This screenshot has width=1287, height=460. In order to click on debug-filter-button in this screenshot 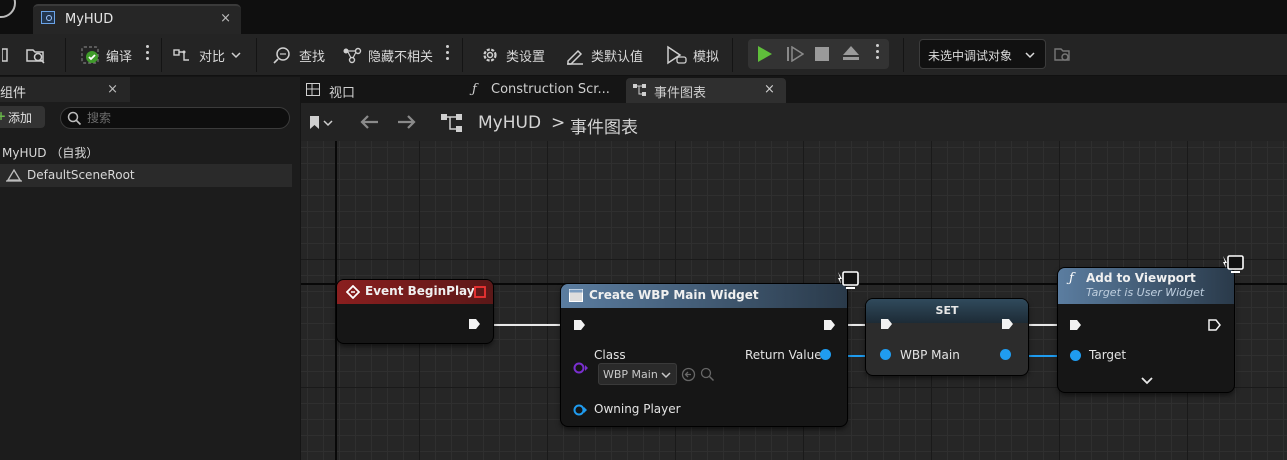, I will do `click(1062, 55)`.